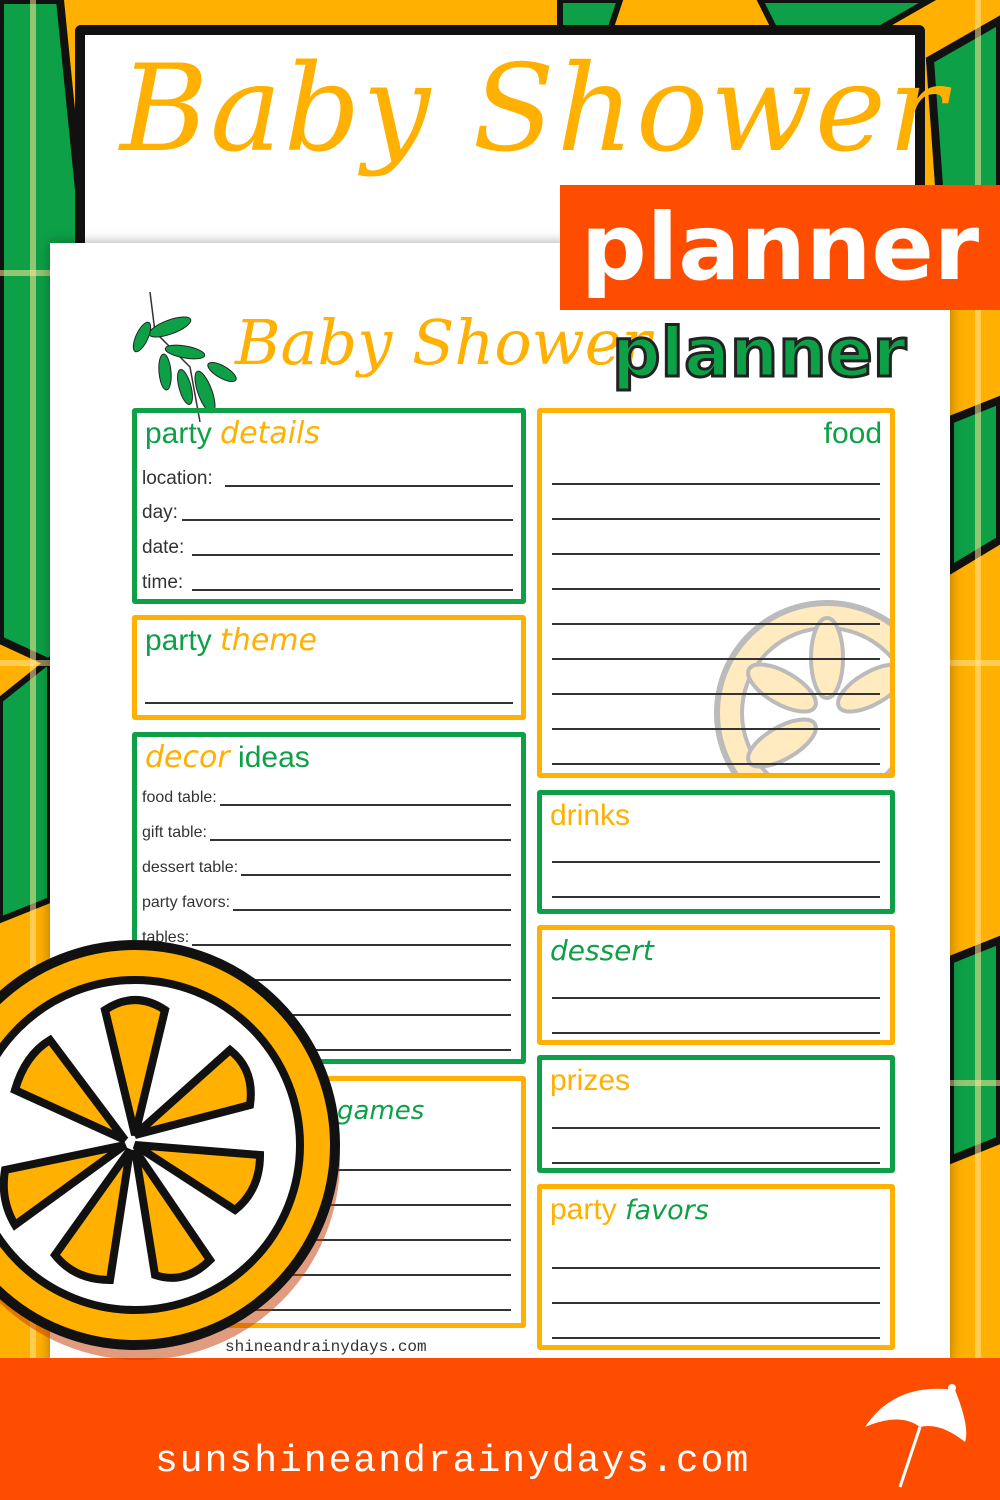 This screenshot has height=1500, width=1000. What do you see at coordinates (187, 757) in the screenshot?
I see `heading-word: decor` at bounding box center [187, 757].